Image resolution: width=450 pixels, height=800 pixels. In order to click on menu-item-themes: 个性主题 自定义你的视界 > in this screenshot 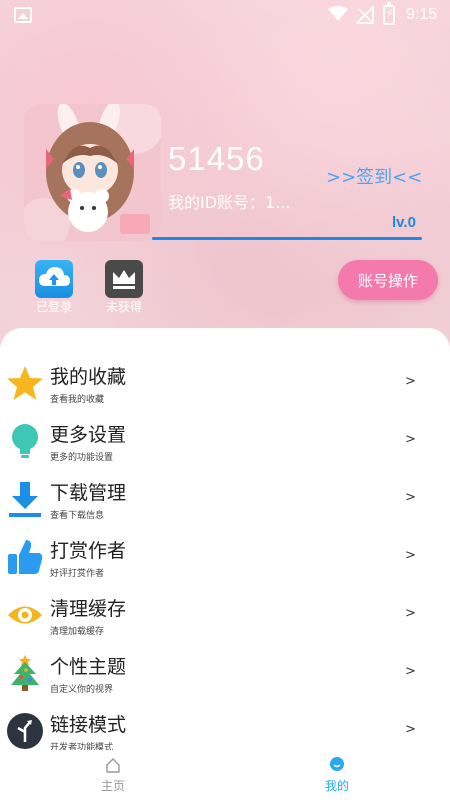, I will do `click(225, 676)`.